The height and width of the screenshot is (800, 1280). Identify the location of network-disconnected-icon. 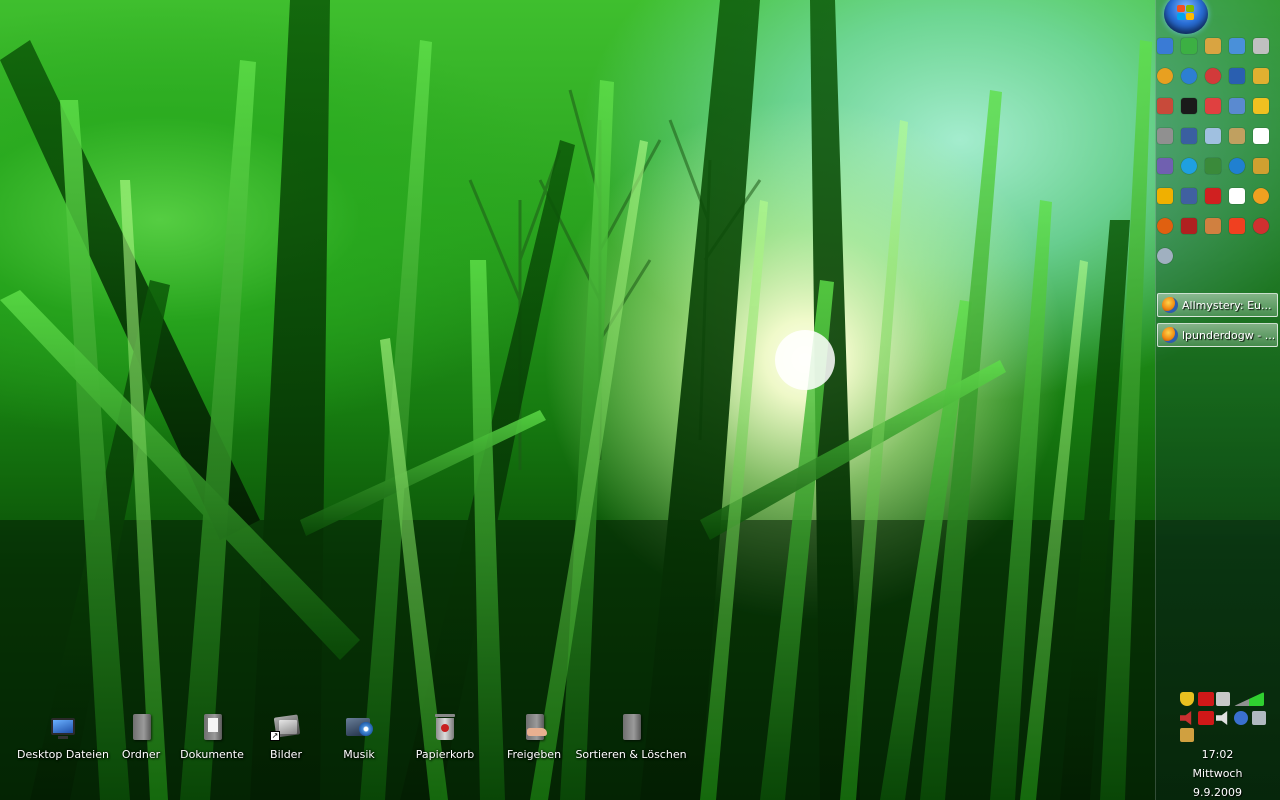
(1223, 699).